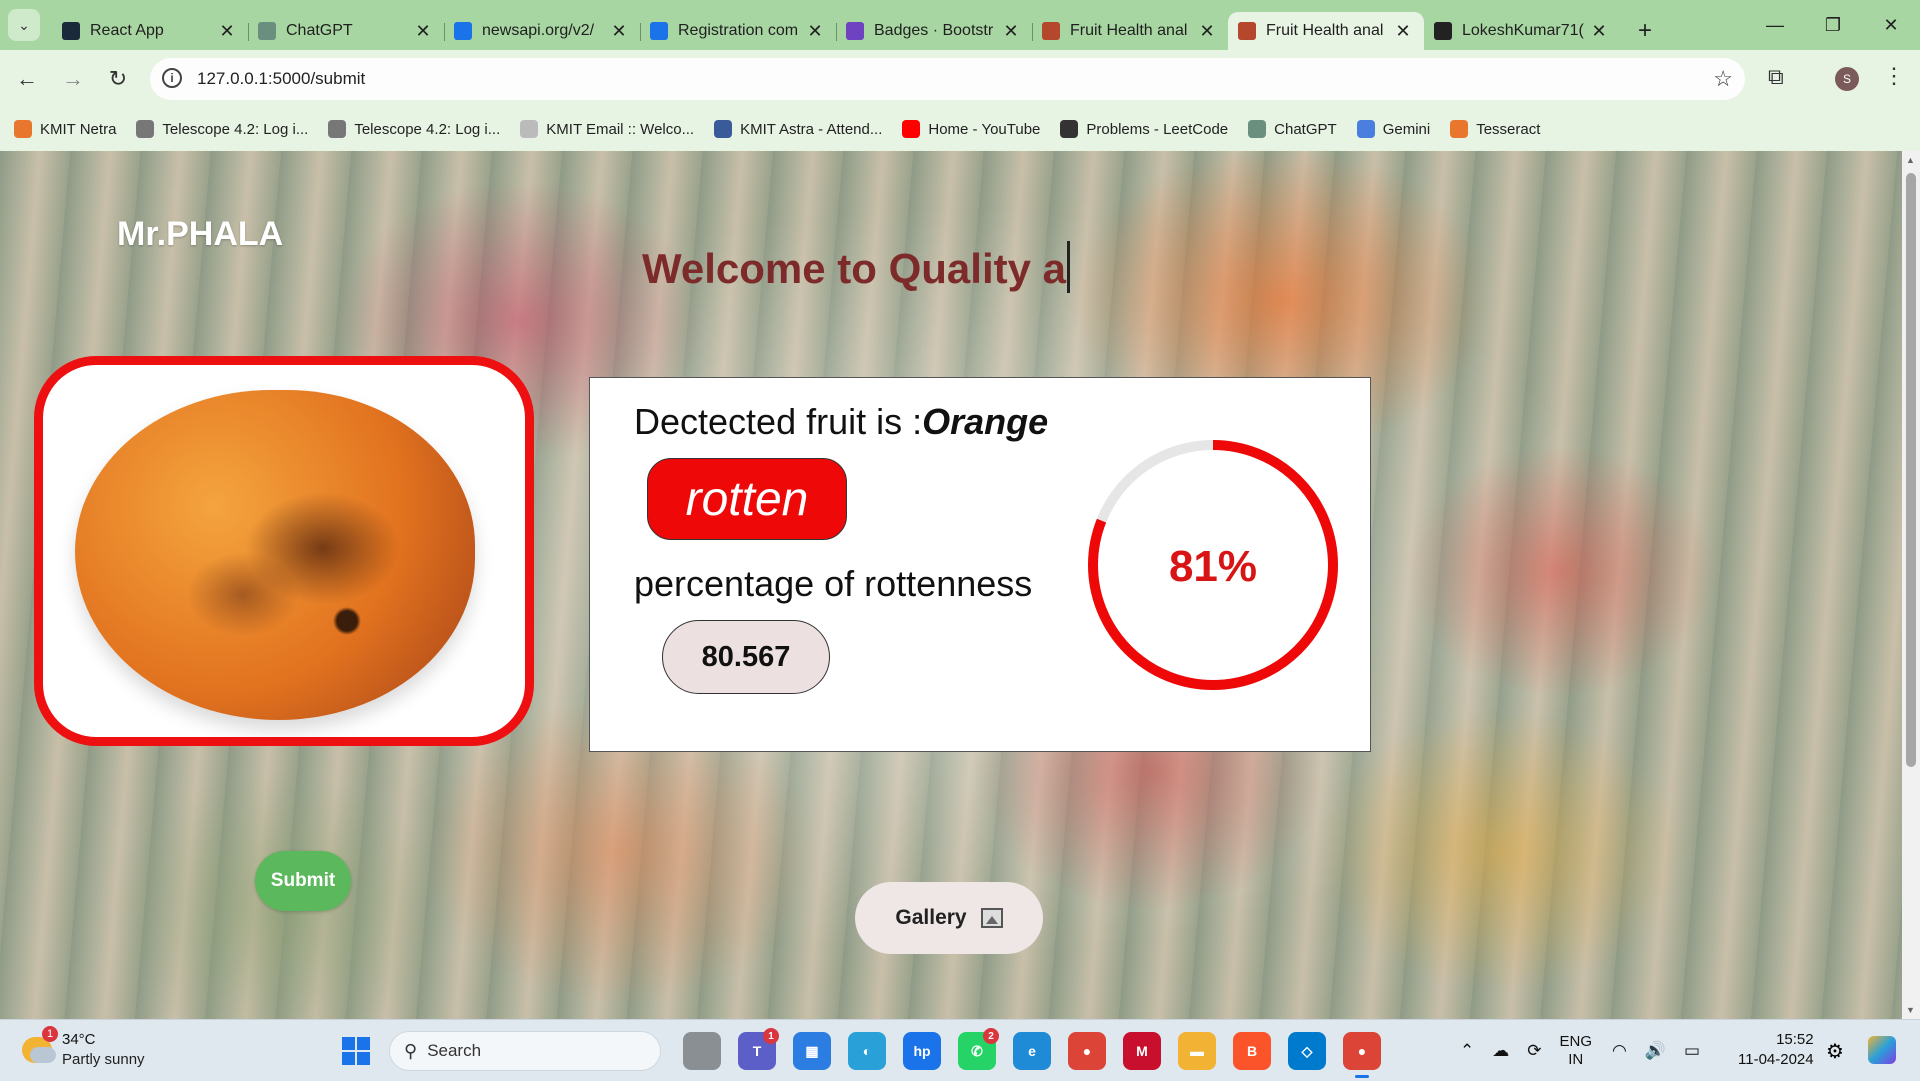  What do you see at coordinates (971, 129) in the screenshot?
I see `bookmark-item: Home - YouTube` at bounding box center [971, 129].